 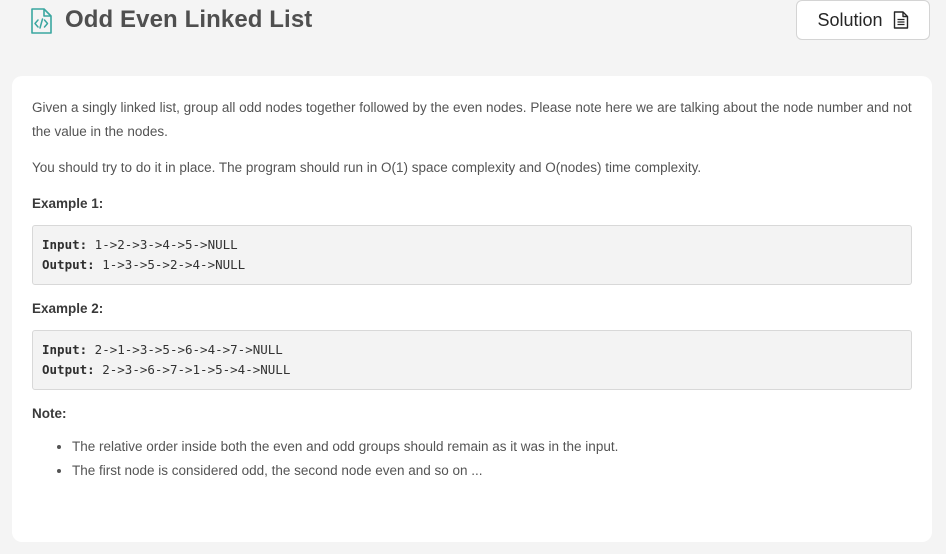 What do you see at coordinates (472, 370) in the screenshot?
I see `example-output-line: Output: 2->3->6->7->1->5->4->NULL` at bounding box center [472, 370].